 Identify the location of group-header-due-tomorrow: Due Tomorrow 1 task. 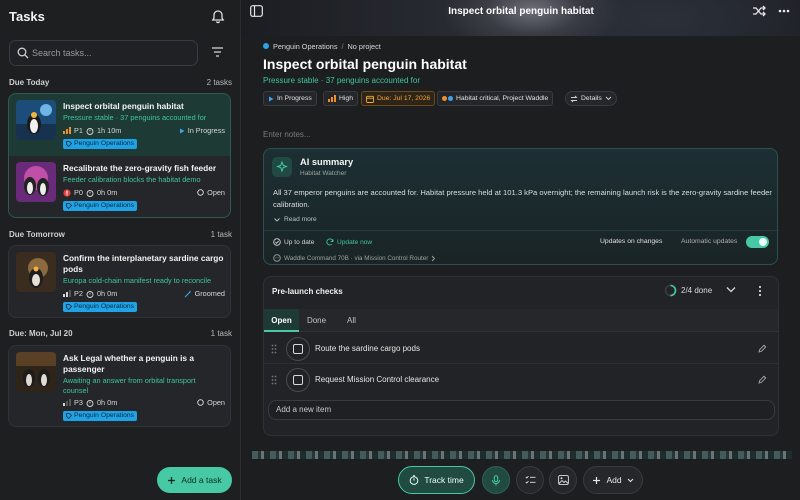
(120, 236).